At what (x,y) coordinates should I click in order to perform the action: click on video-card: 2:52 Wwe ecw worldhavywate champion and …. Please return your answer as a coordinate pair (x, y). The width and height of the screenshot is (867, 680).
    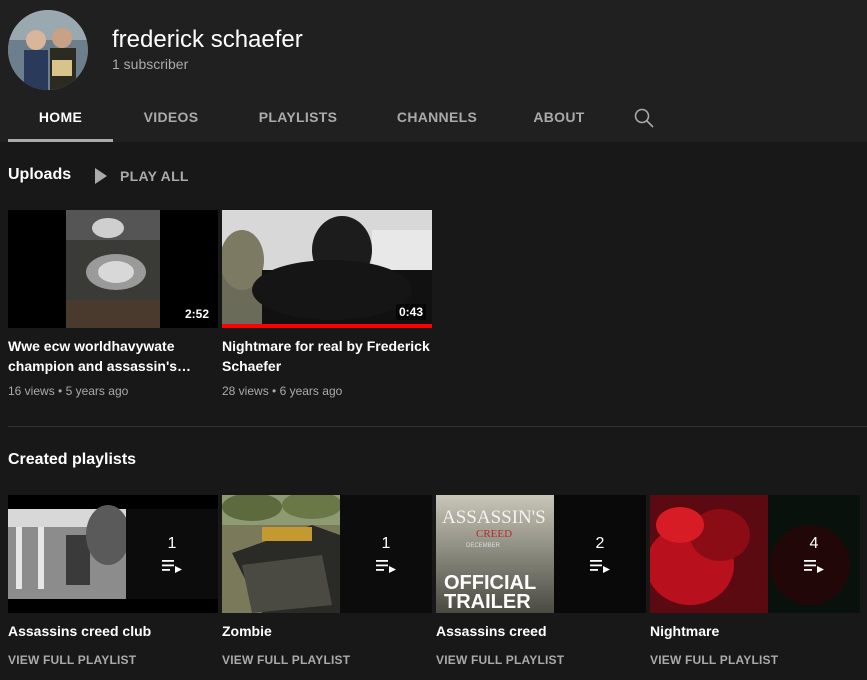
    Looking at the image, I should click on (113, 304).